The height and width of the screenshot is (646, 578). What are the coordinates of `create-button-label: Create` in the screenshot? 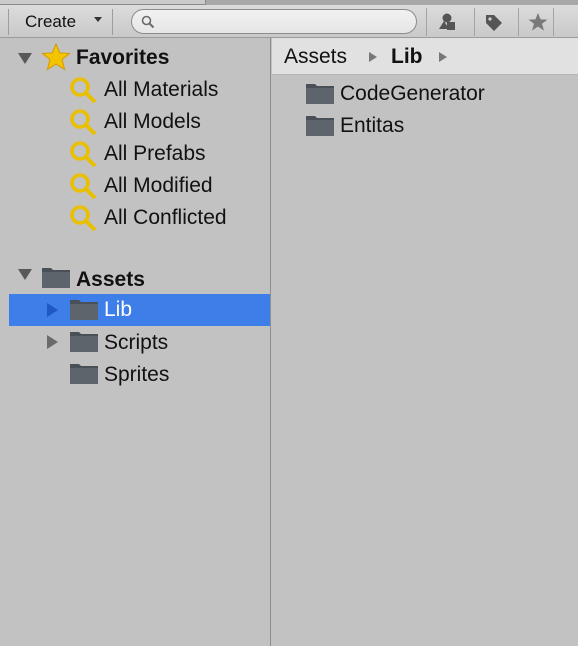 It's located at (51, 21).